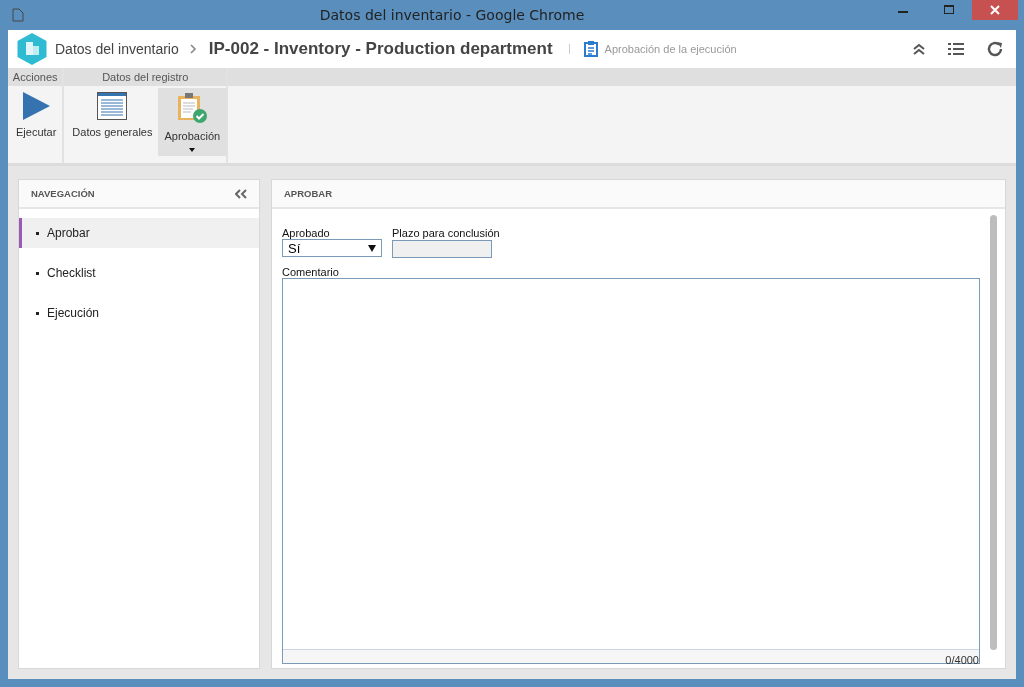 This screenshot has height=687, width=1024. What do you see at coordinates (919, 49) in the screenshot?
I see `double-chevron-up-icon` at bounding box center [919, 49].